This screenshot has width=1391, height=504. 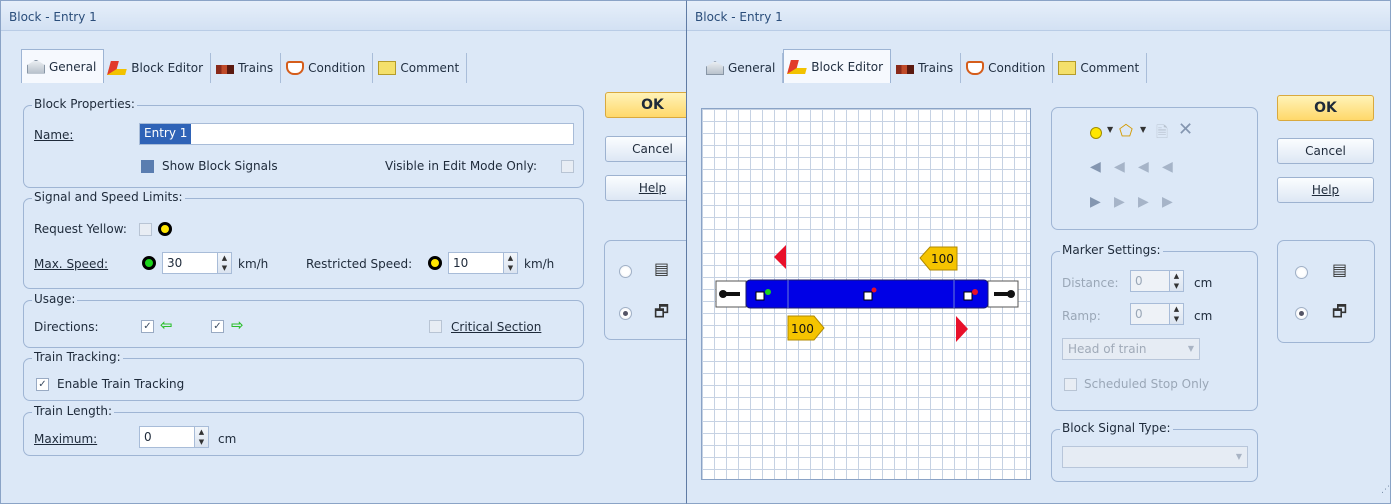 I want to click on marker-position-select: Head of train ▼, so click(x=1131, y=349).